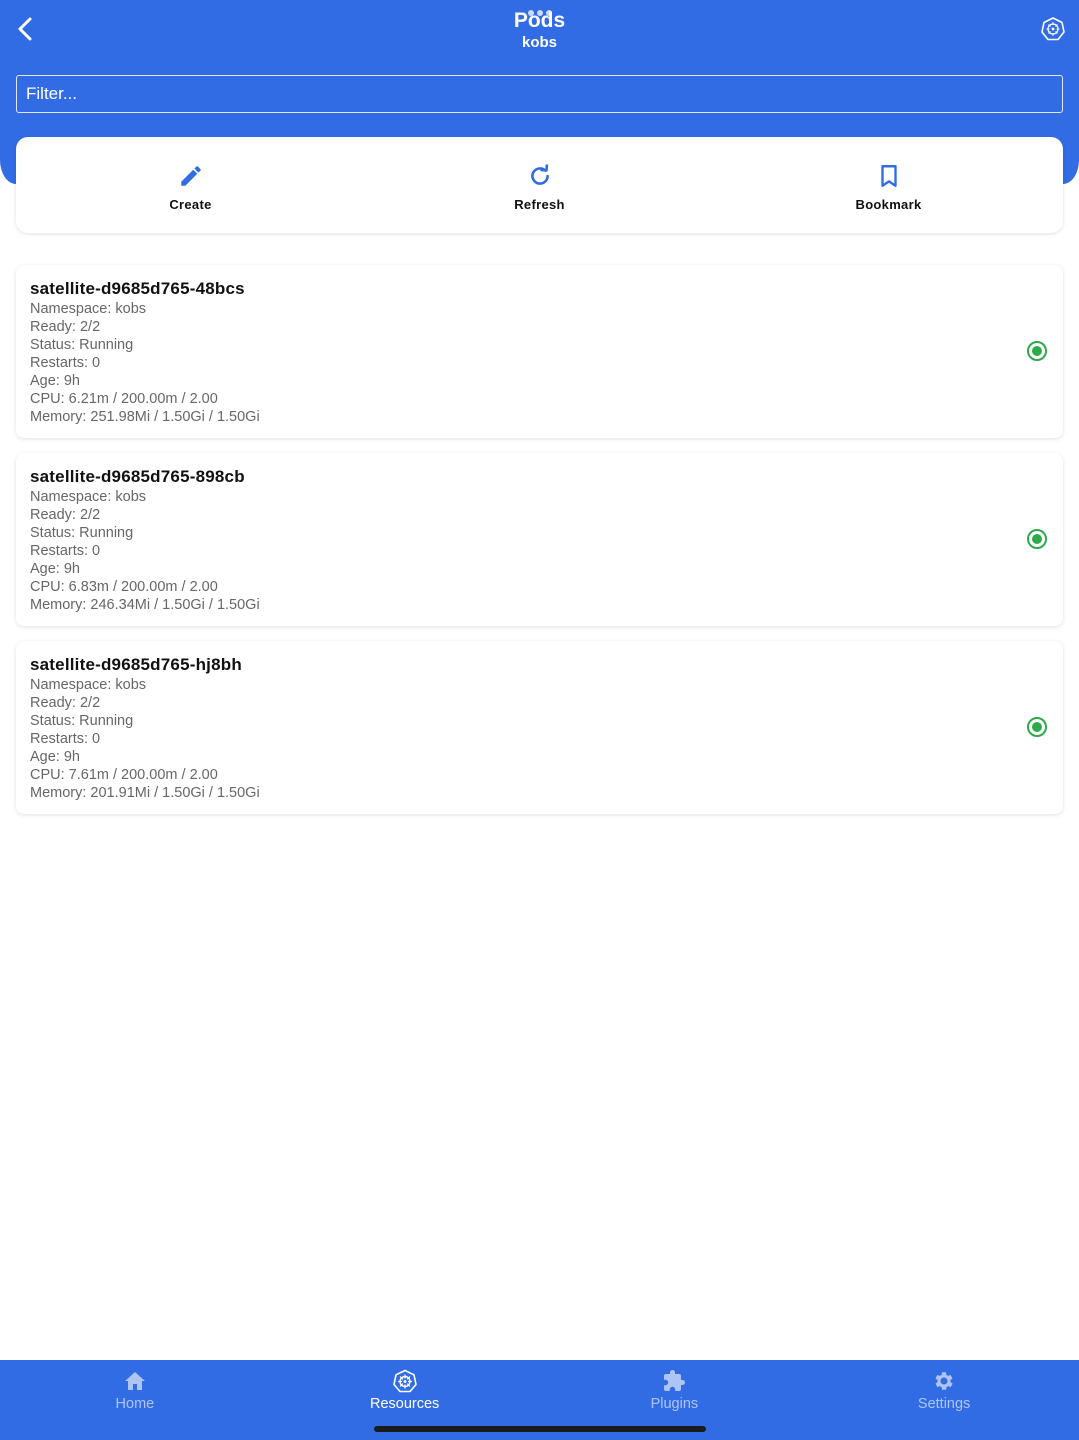 This screenshot has width=1079, height=1440. I want to click on bookmark-label: Bookmark, so click(888, 204).